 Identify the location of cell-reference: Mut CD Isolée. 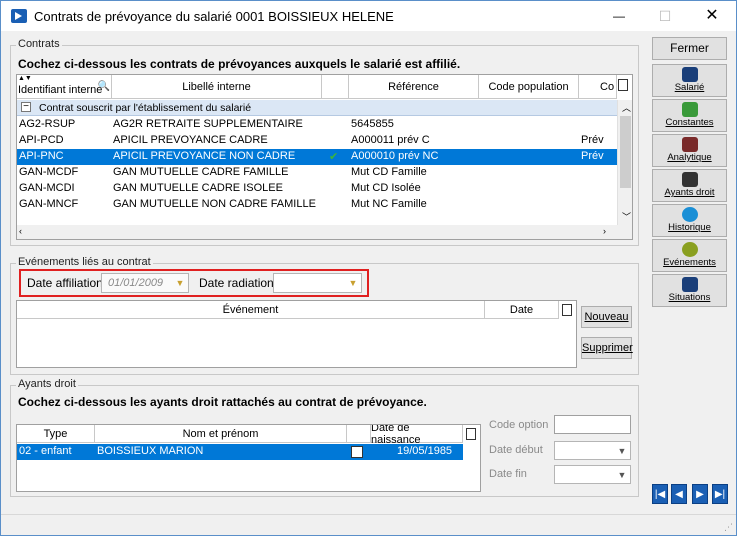
(386, 188).